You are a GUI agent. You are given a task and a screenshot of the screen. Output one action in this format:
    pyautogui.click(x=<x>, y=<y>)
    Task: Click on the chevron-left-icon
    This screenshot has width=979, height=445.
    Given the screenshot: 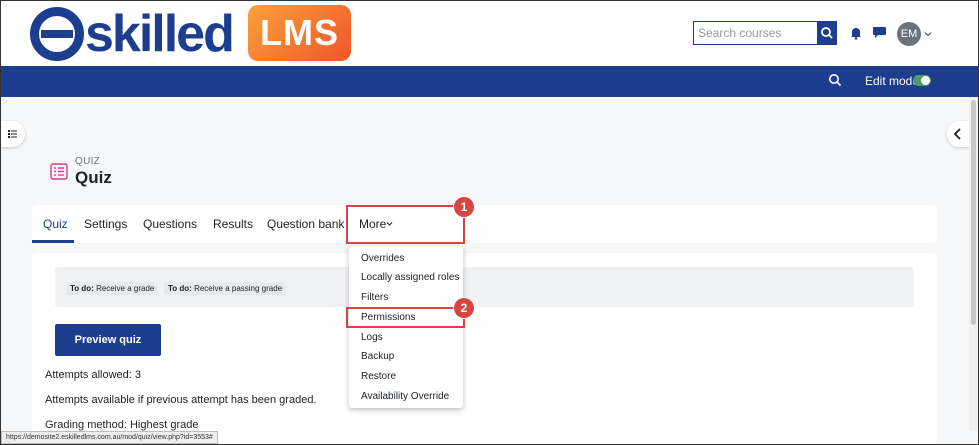 What is the action you would take?
    pyautogui.click(x=957, y=134)
    